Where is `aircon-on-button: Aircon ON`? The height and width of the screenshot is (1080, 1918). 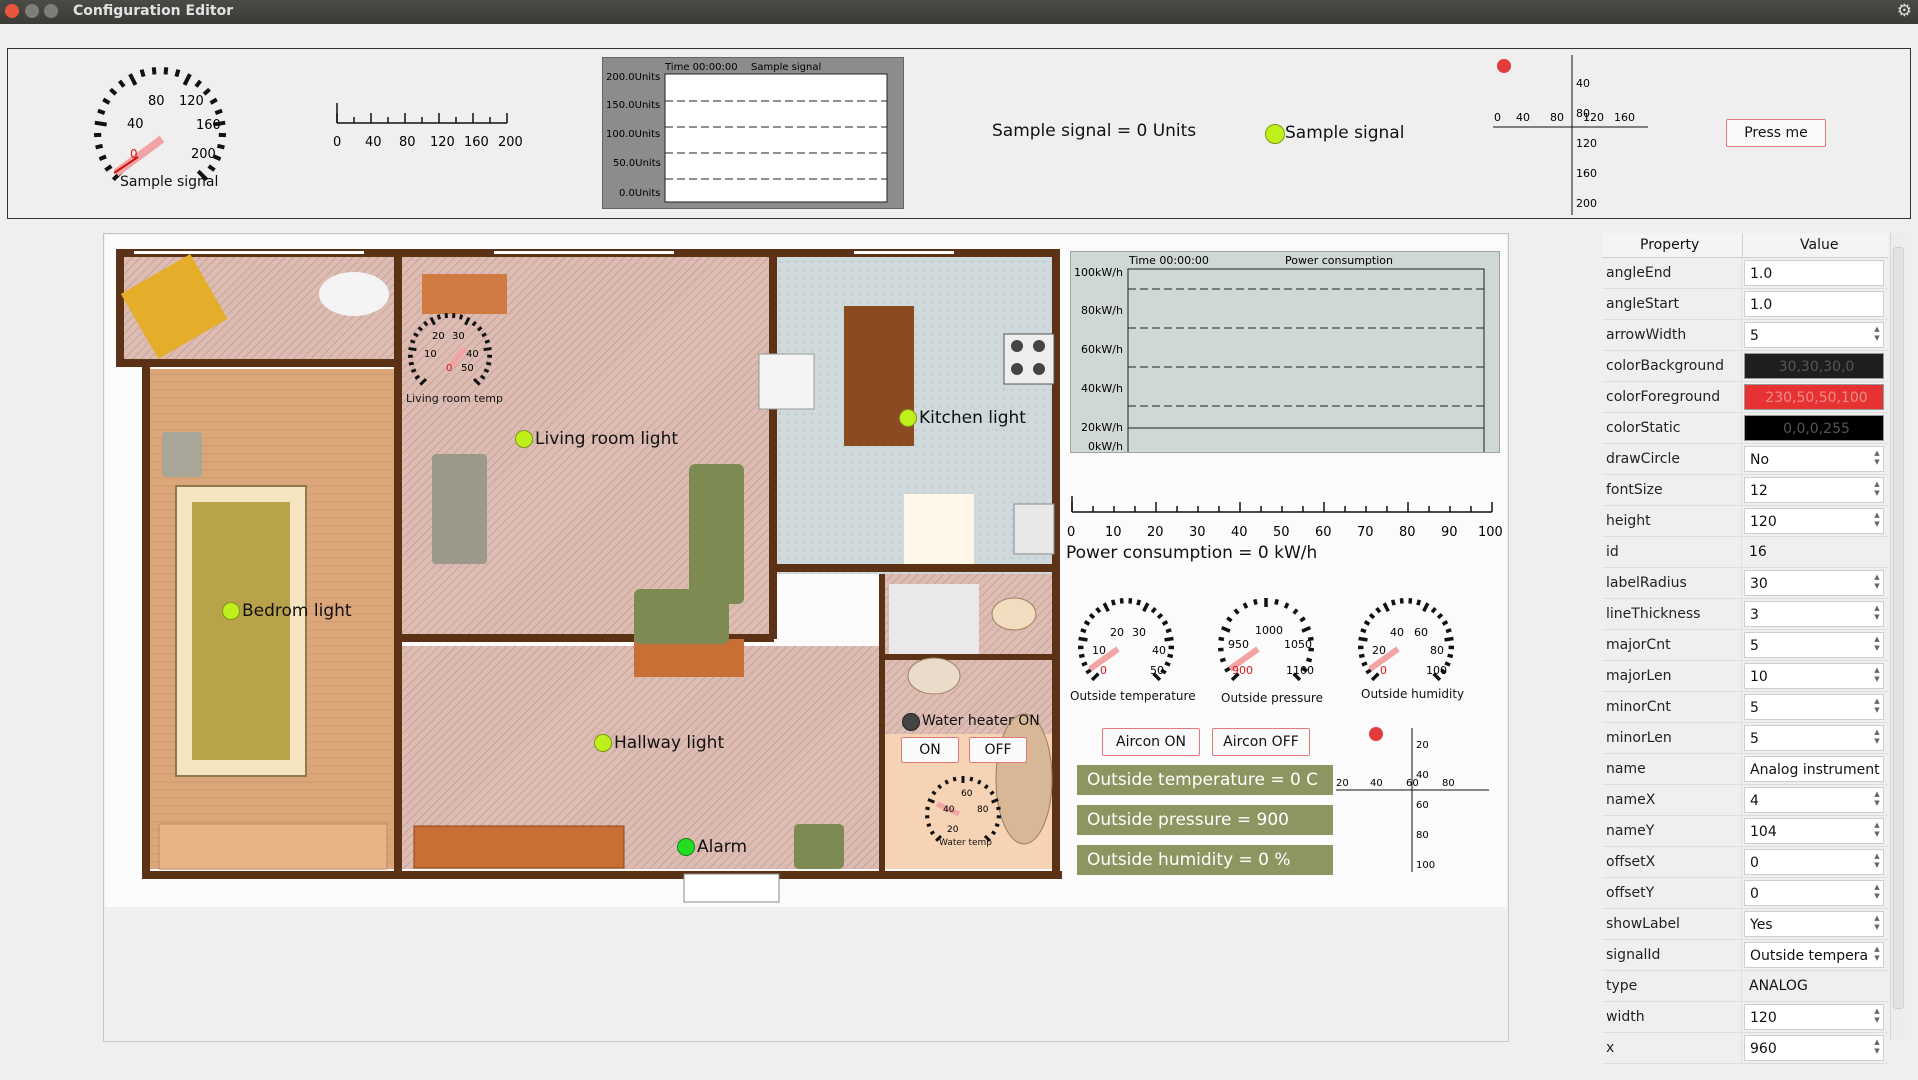
aircon-on-button: Aircon ON is located at coordinates (1151, 742).